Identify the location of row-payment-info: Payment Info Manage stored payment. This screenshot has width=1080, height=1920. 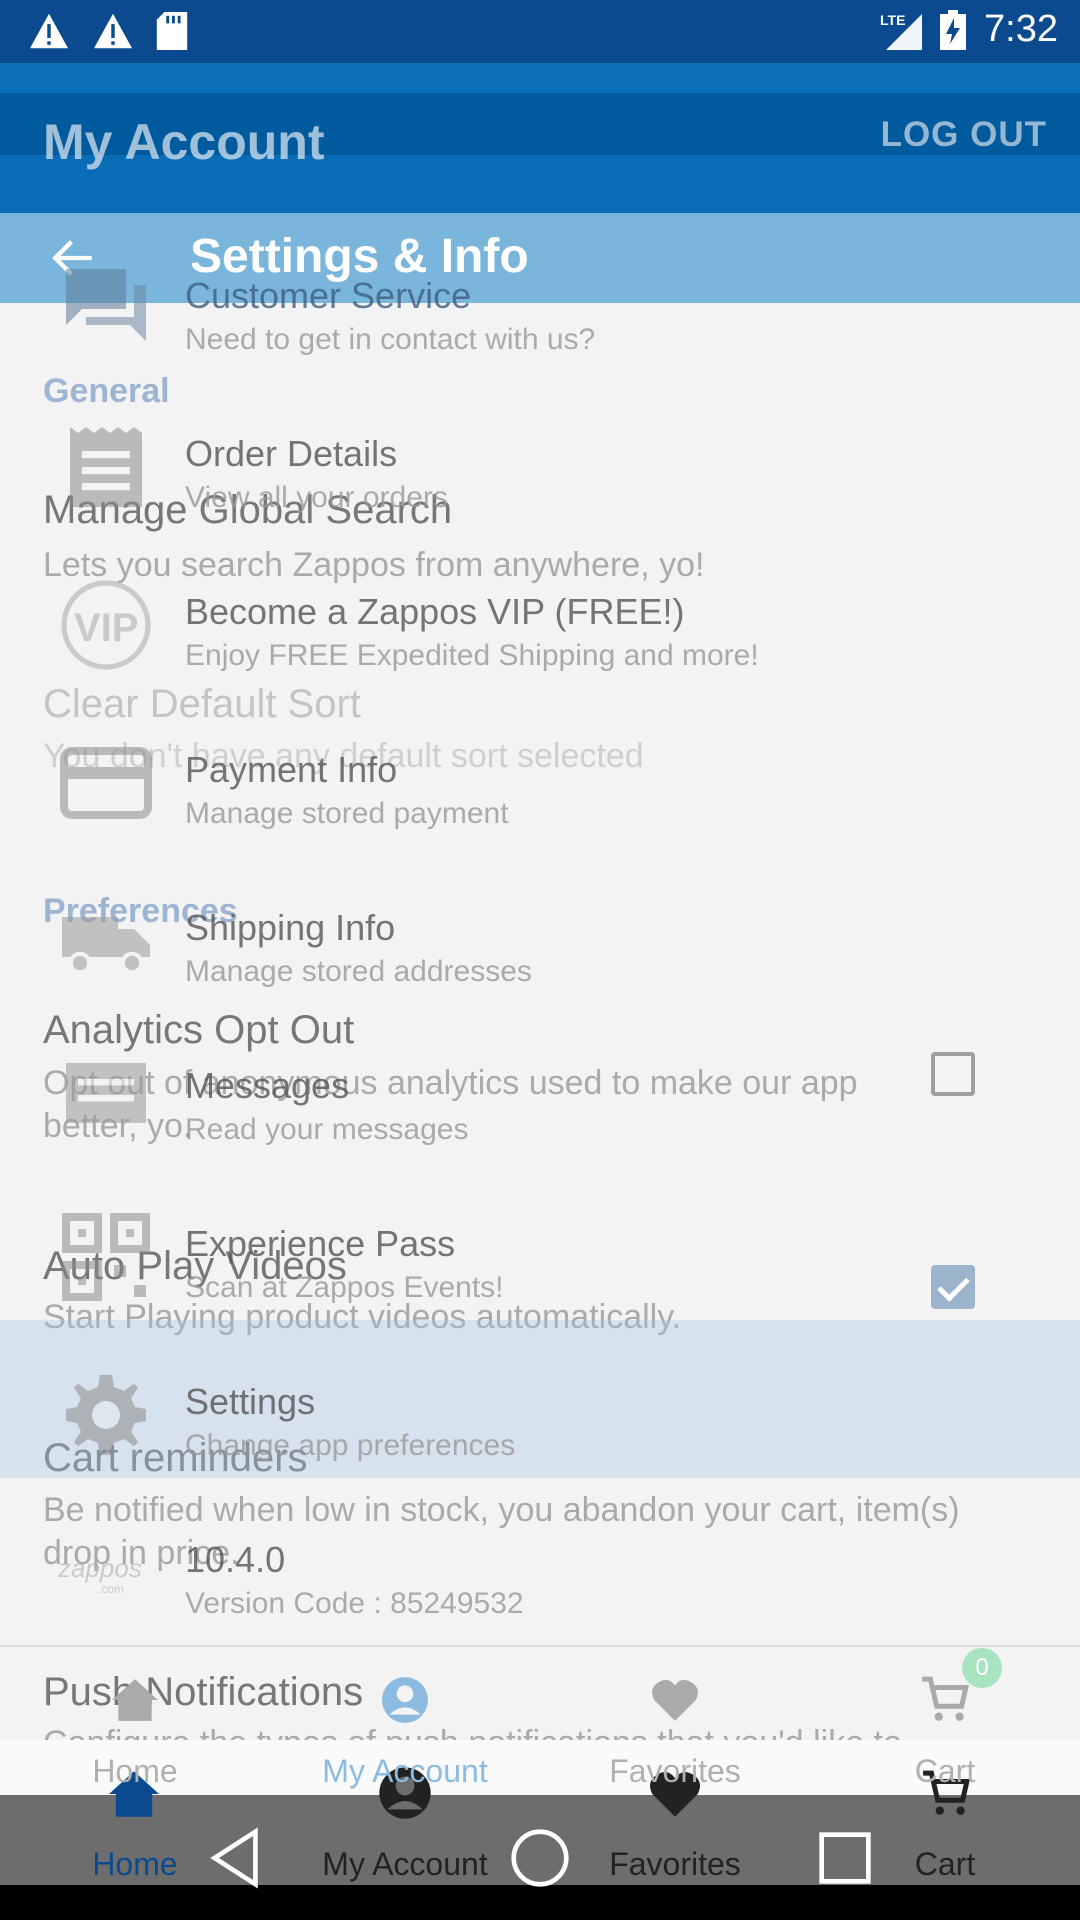
(540, 808).